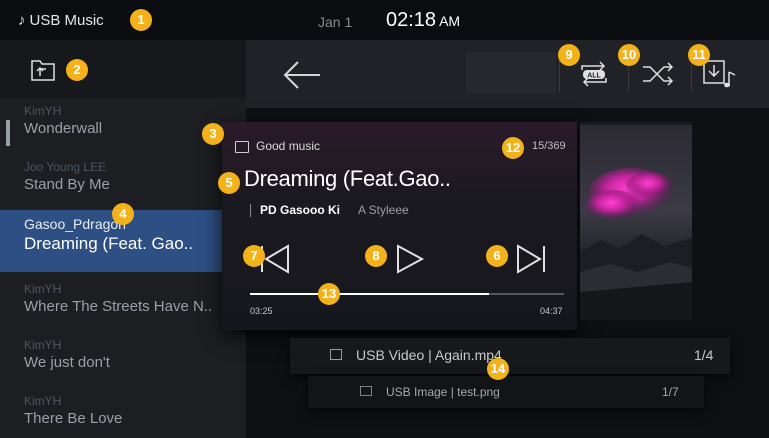 This screenshot has height=438, width=769. Describe the element at coordinates (118, 306) in the screenshot. I see `song-title: Where The Streets Have N..` at that location.